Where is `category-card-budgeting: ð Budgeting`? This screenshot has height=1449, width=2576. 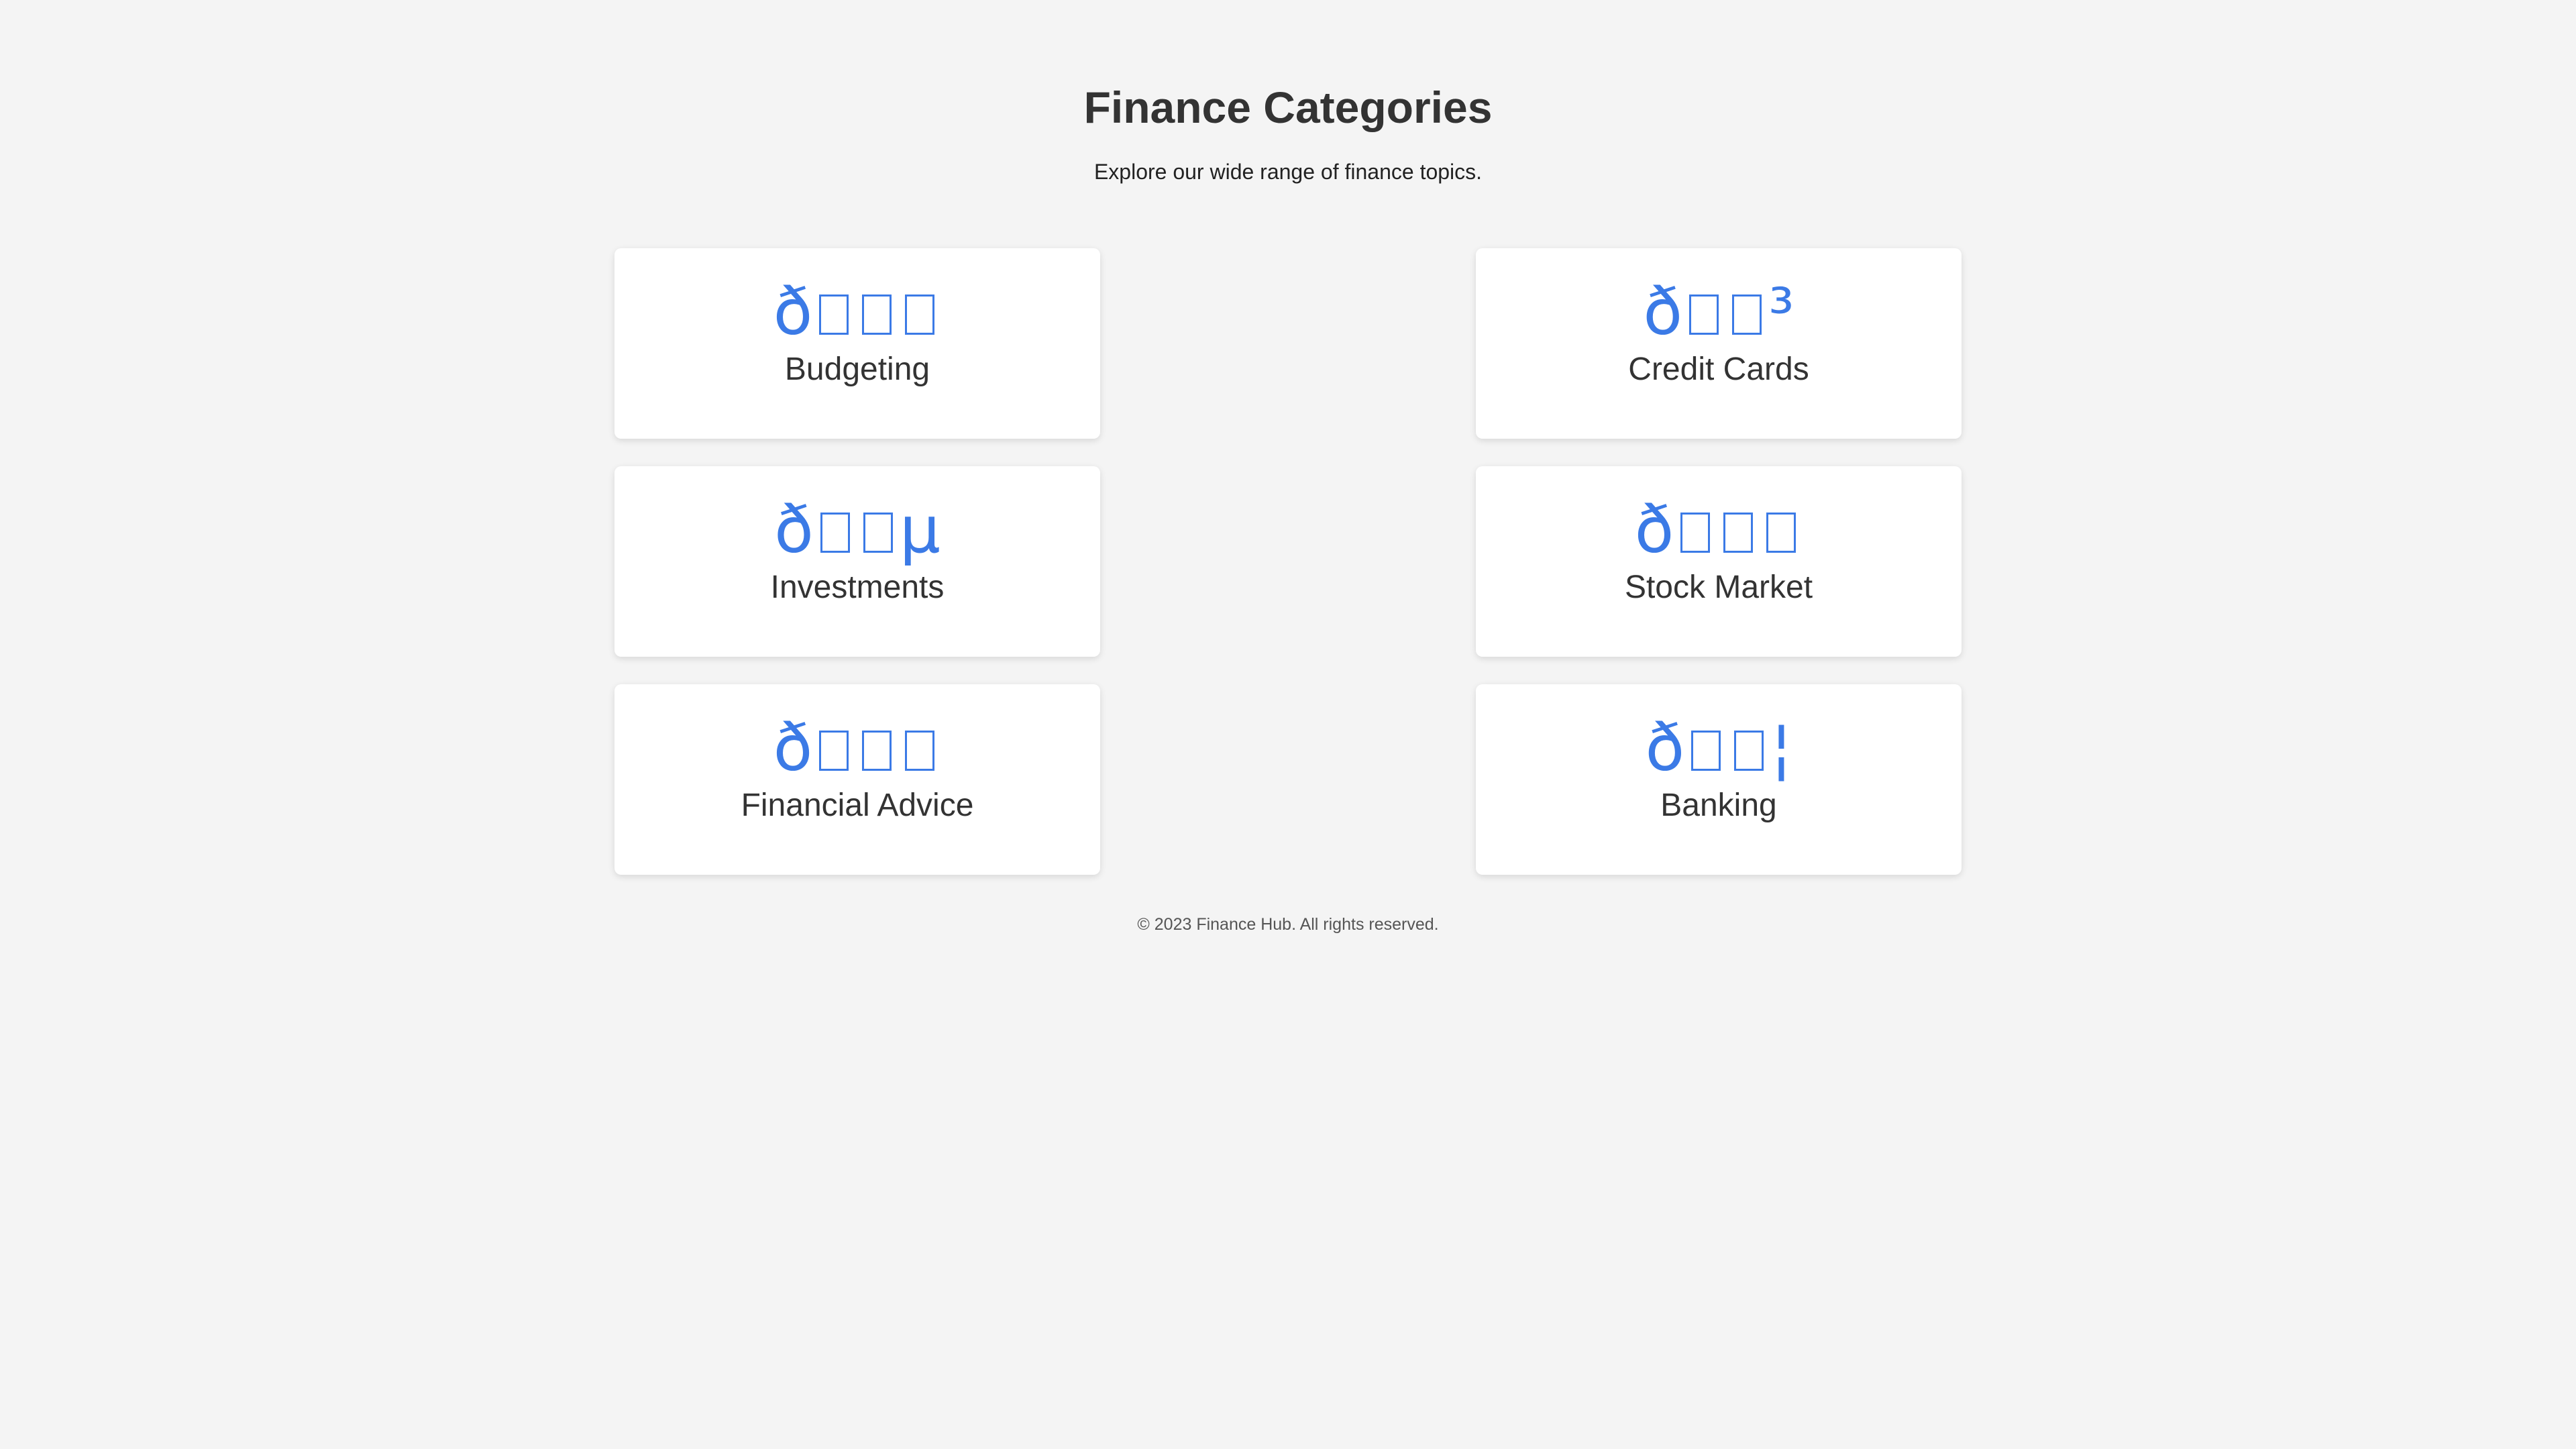 category-card-budgeting: ð Budgeting is located at coordinates (857, 343).